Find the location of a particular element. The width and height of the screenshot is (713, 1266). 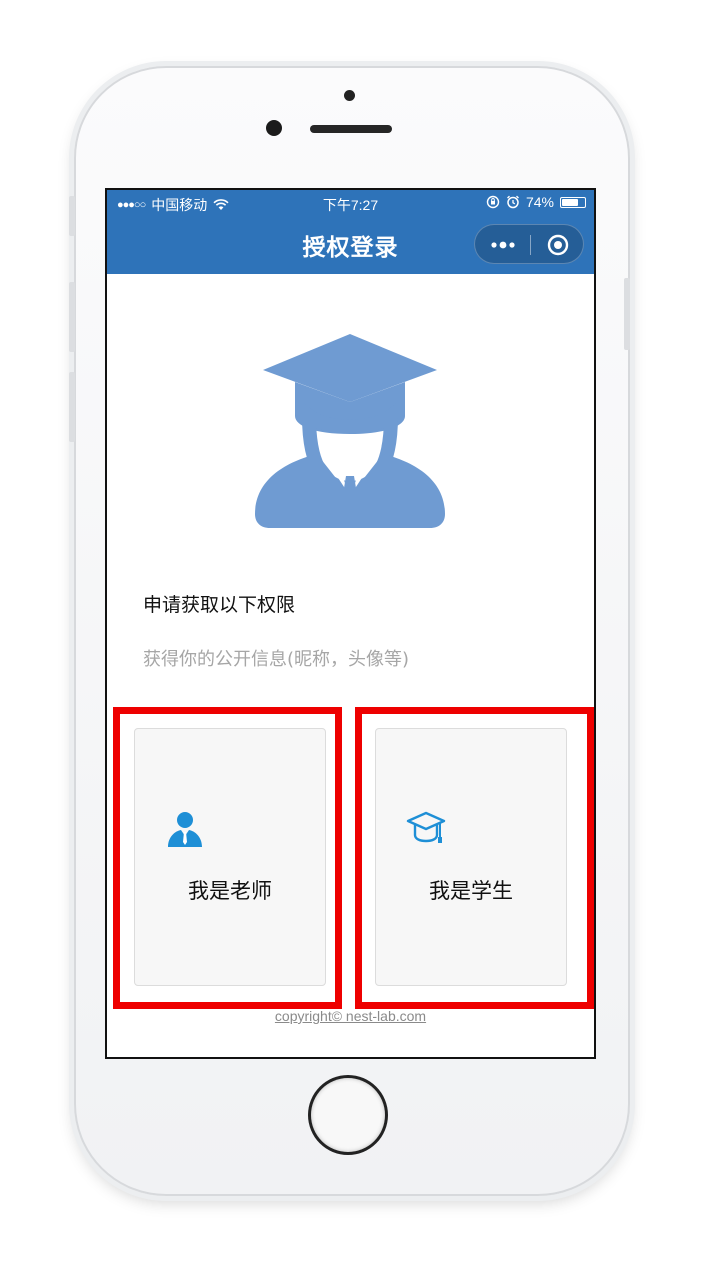

copyright-link: copyright© nest-lab.com is located at coordinates (350, 1016).